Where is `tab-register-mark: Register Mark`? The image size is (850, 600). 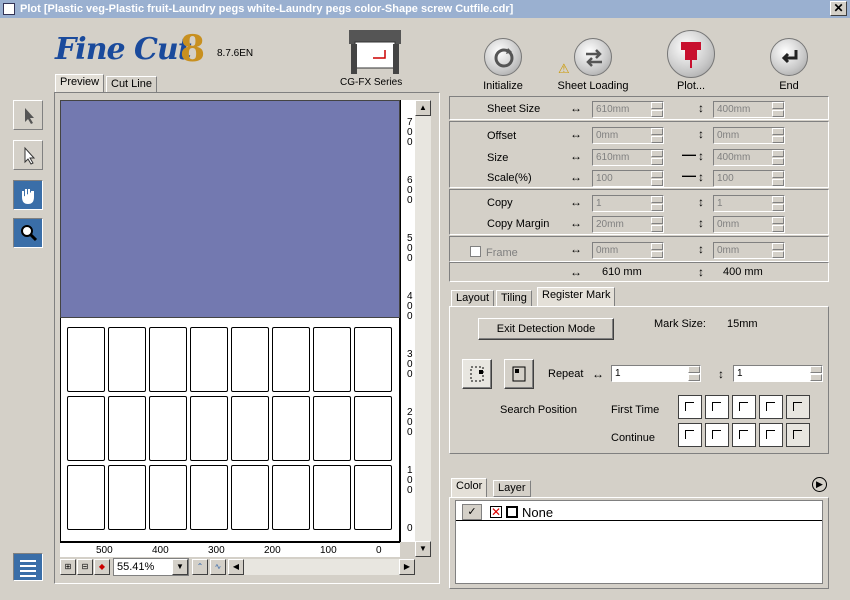
tab-register-mark: Register Mark is located at coordinates (576, 296).